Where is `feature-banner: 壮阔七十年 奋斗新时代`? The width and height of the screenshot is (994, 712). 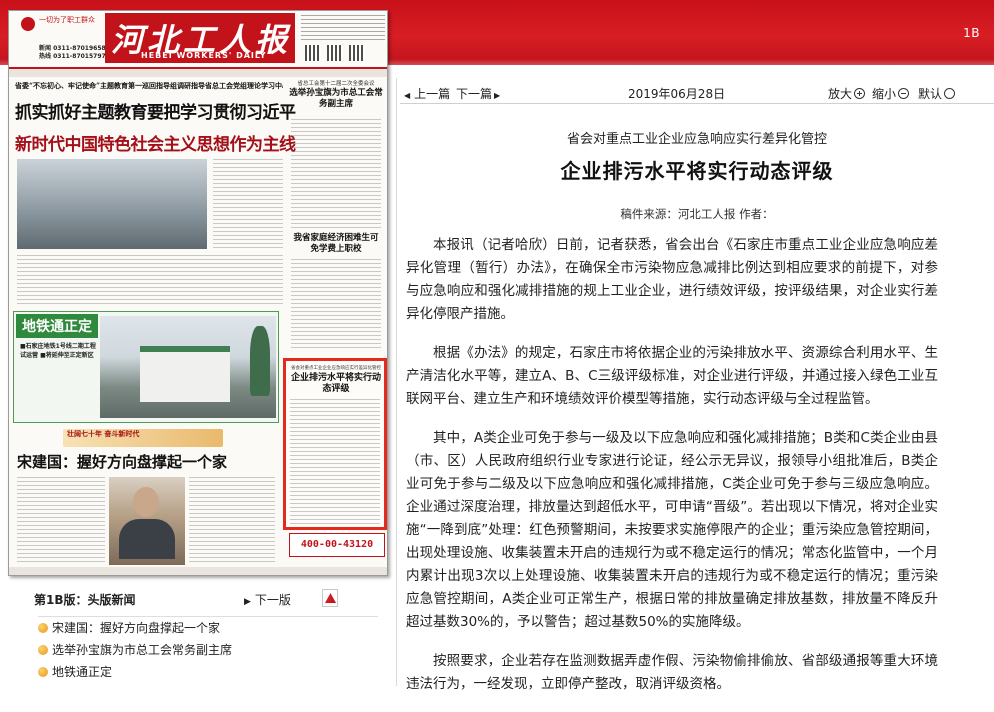
feature-banner: 壮阔七十年 奋斗新时代 is located at coordinates (143, 438).